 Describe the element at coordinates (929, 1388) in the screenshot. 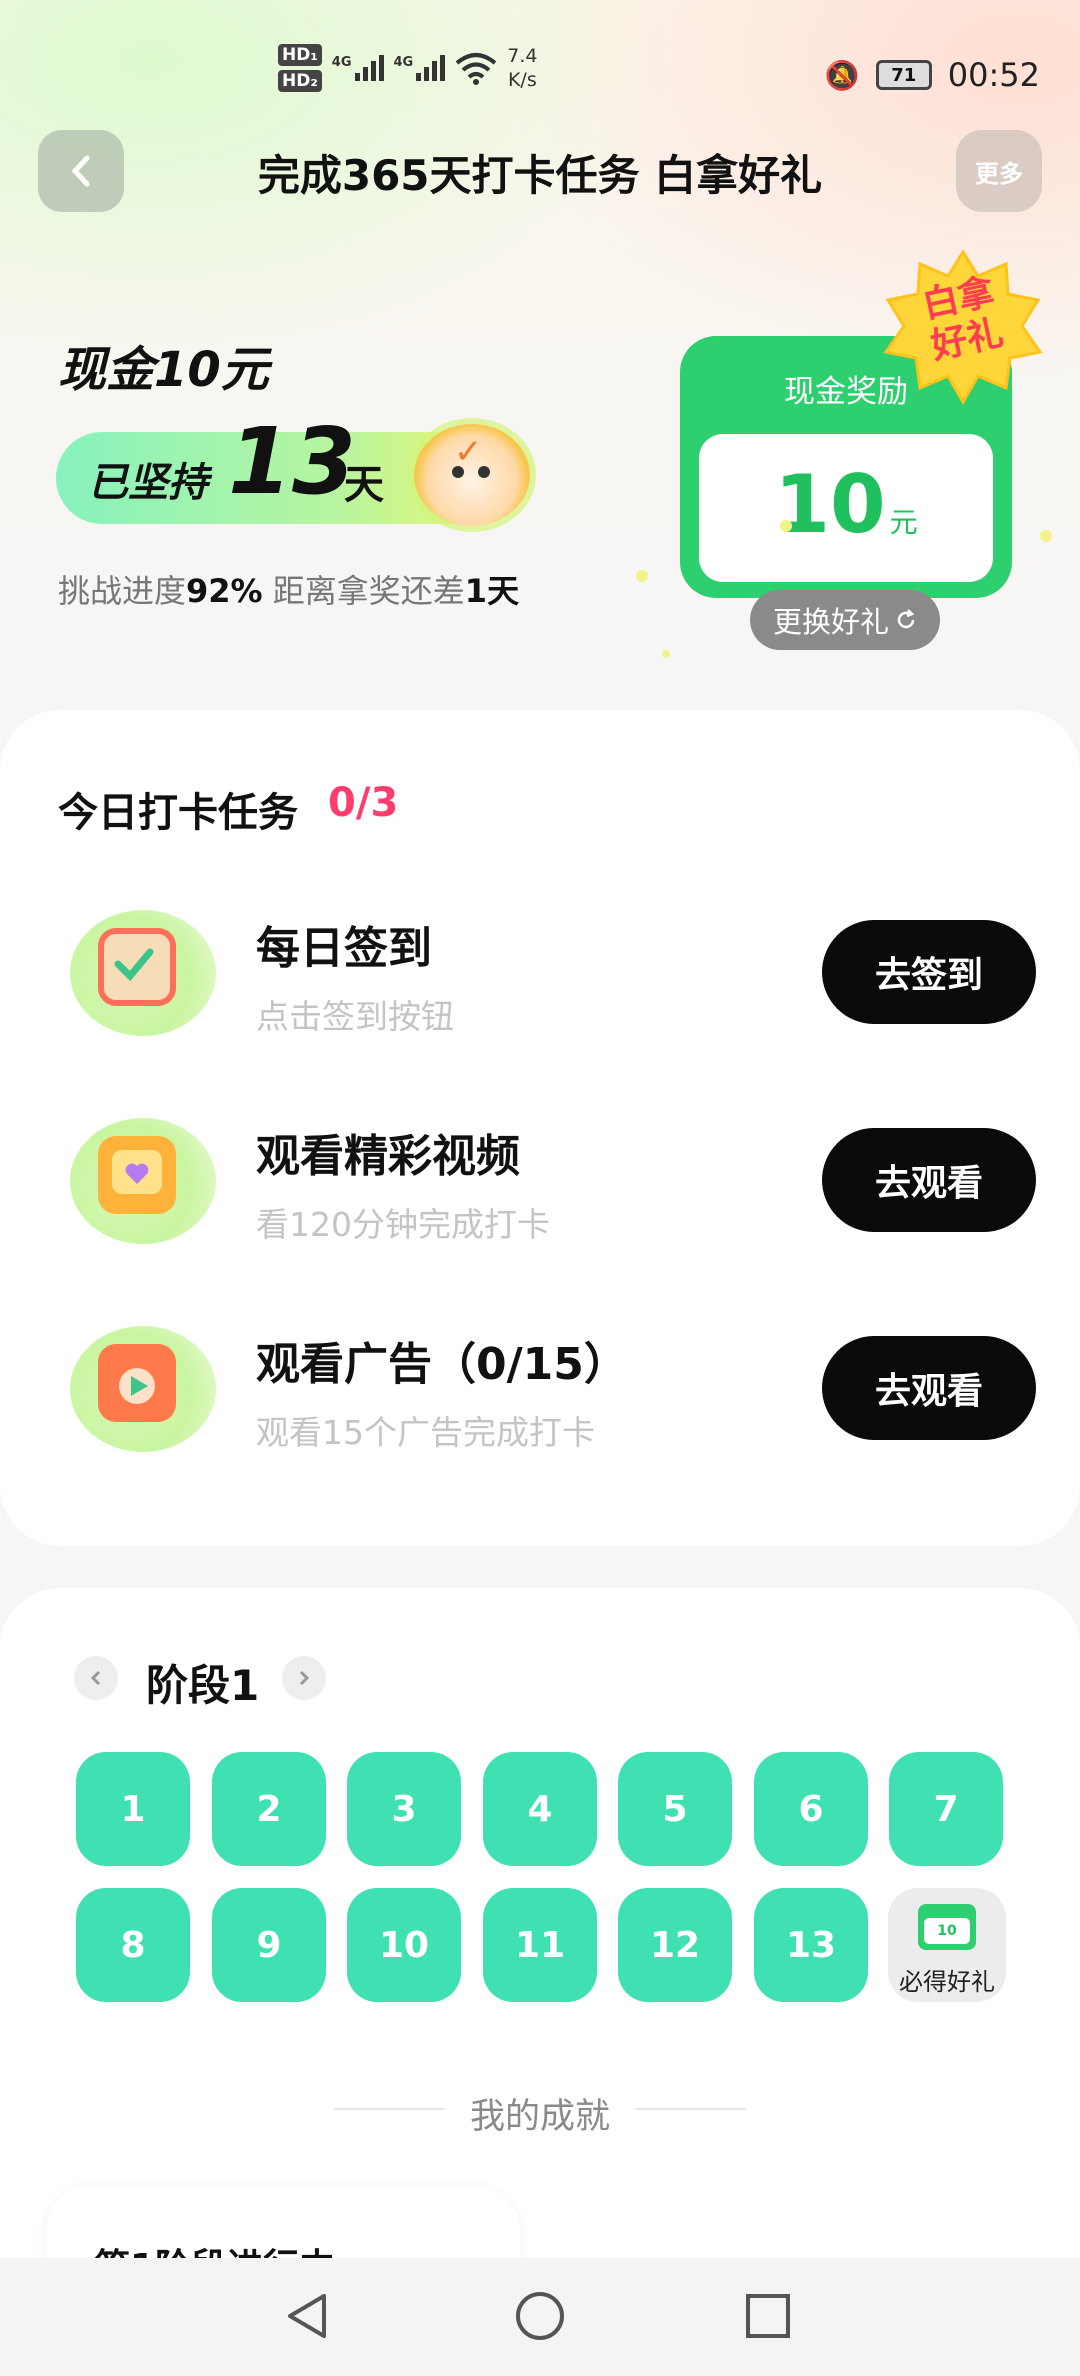

I see `go-watch-ad-button: 去观看` at that location.